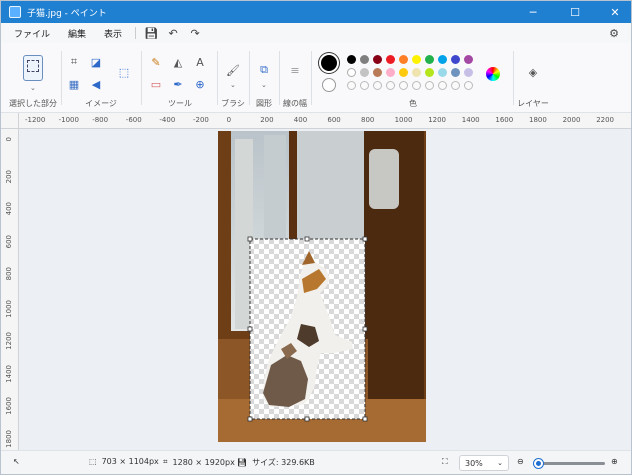 The width and height of the screenshot is (632, 475). Describe the element at coordinates (413, 78) in the screenshot. I see `colors-group: 色` at that location.